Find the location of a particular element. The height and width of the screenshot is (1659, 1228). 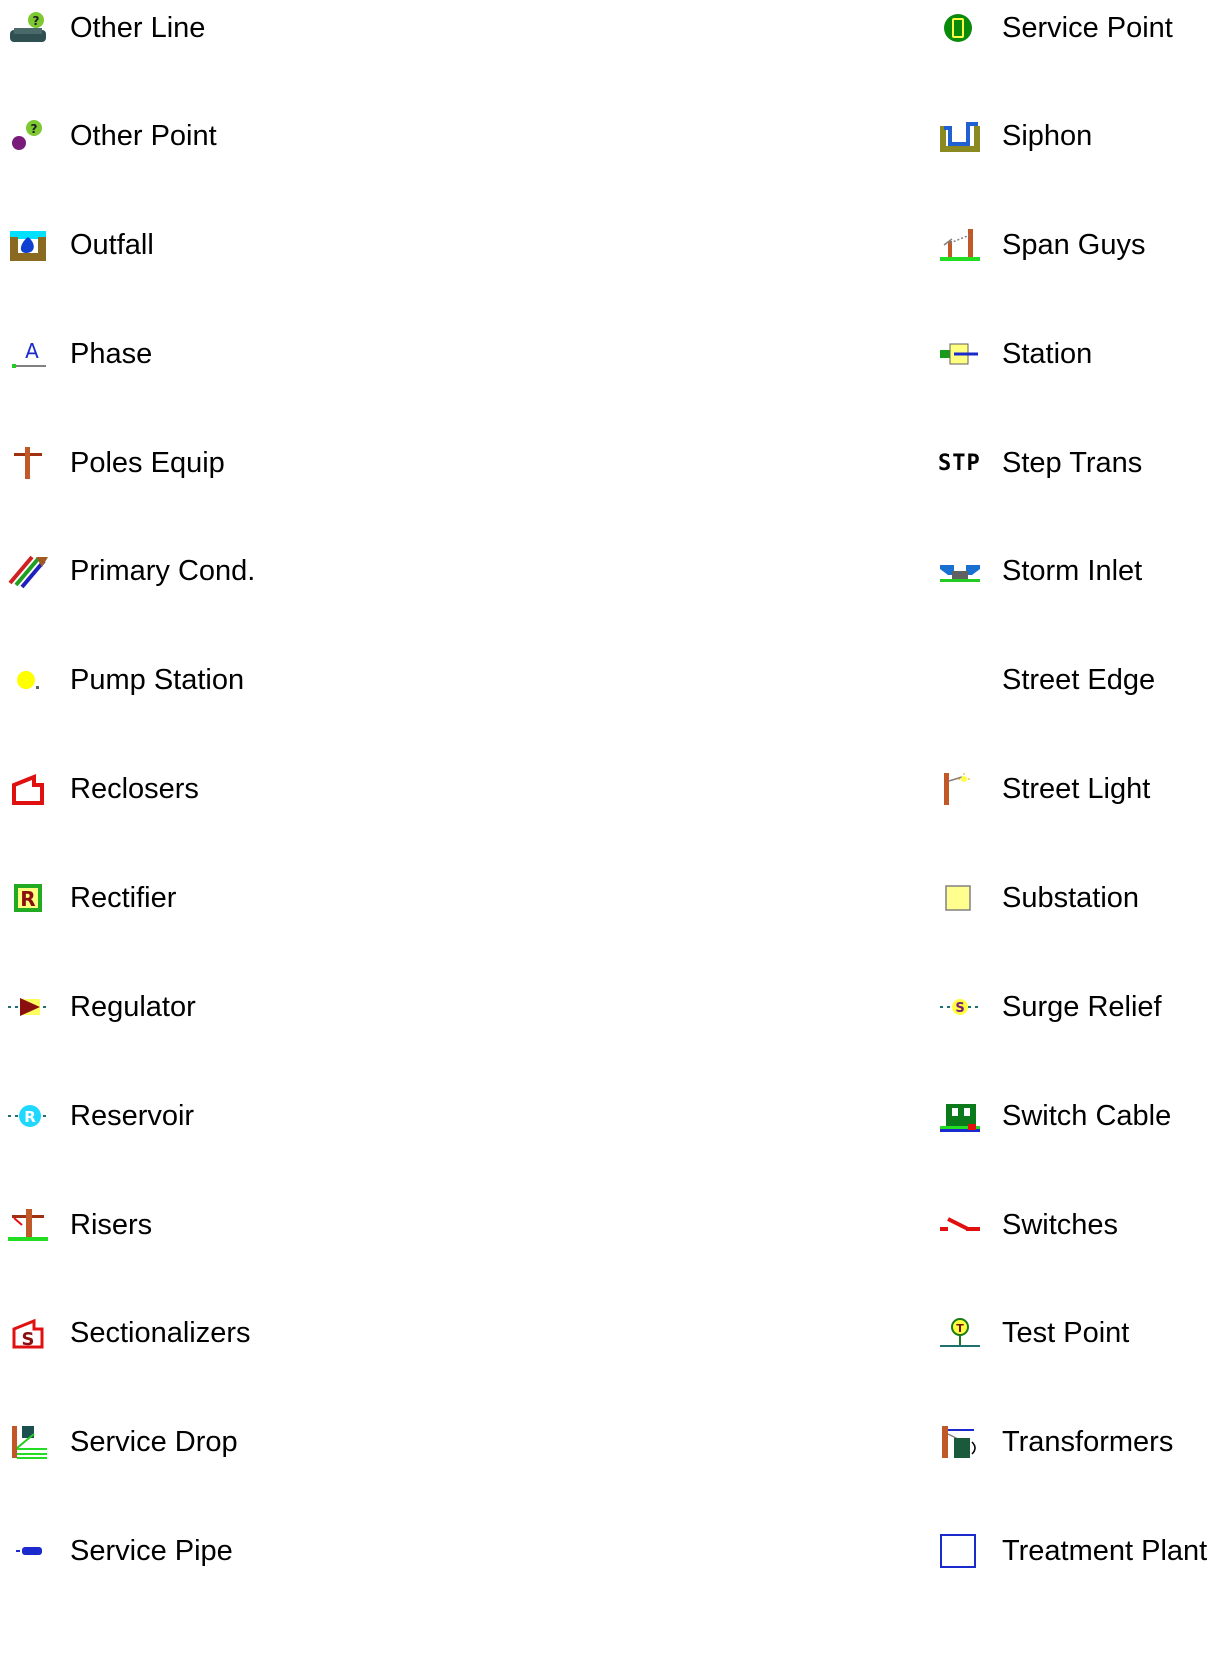

legend-item-reservoir: R Reservoir is located at coordinates (97, 1116).